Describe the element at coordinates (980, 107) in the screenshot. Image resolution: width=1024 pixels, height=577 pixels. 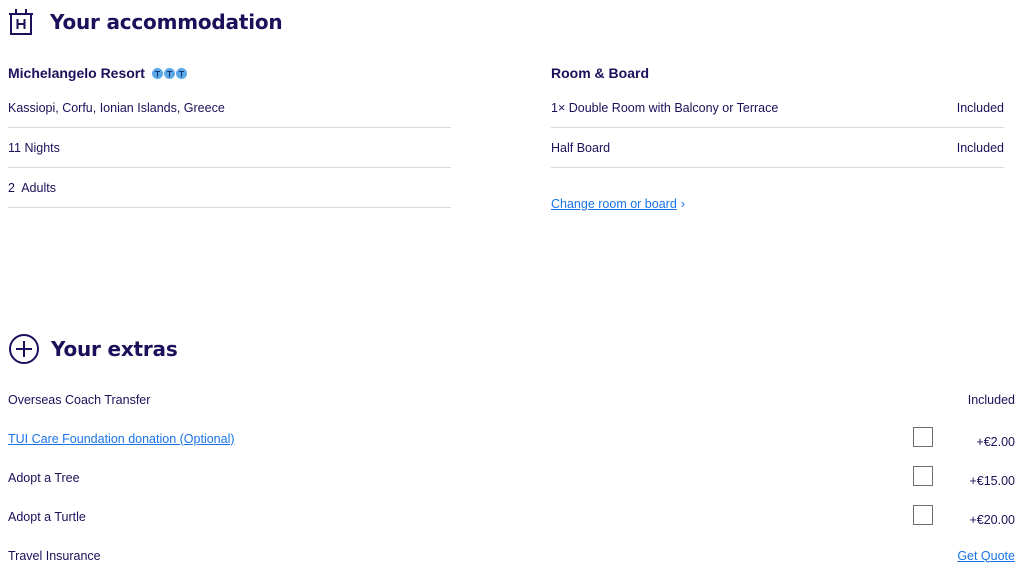
I see `room-type-status: Included` at that location.